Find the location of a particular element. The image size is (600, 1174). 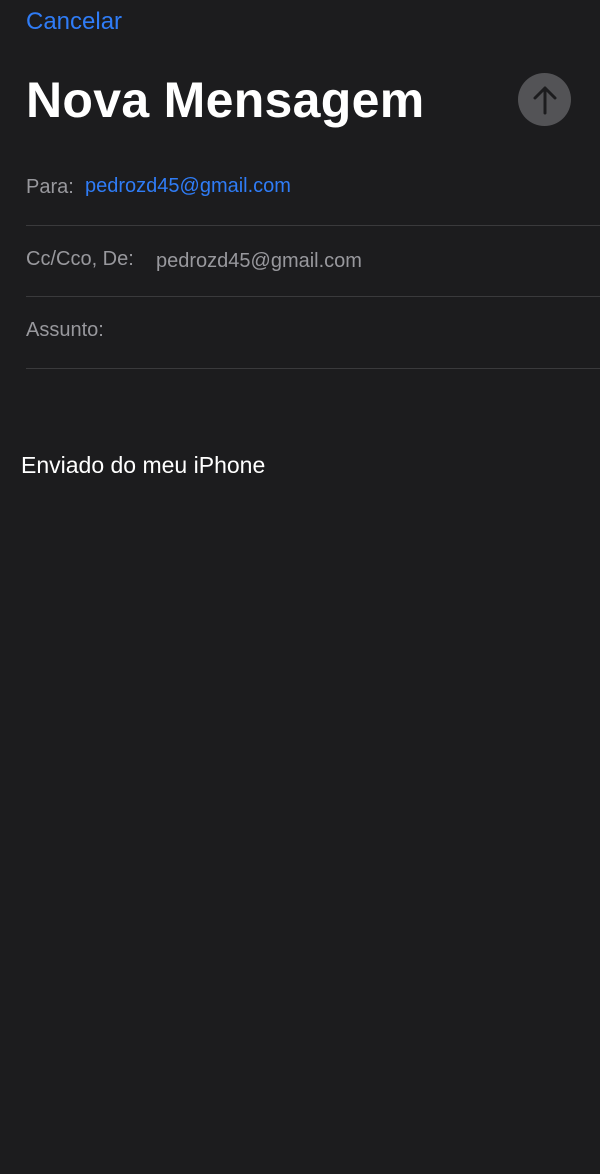

subject-field: Assunto: is located at coordinates (313, 333).